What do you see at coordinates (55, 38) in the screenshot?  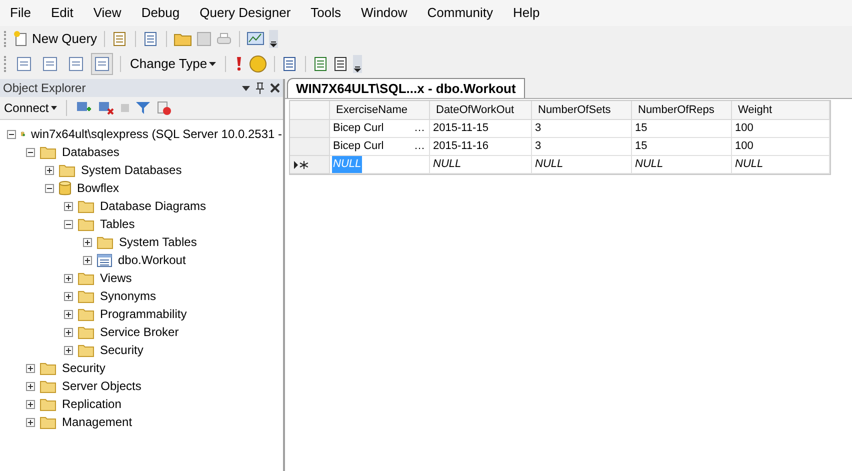 I see `new-query-button: New Query` at bounding box center [55, 38].